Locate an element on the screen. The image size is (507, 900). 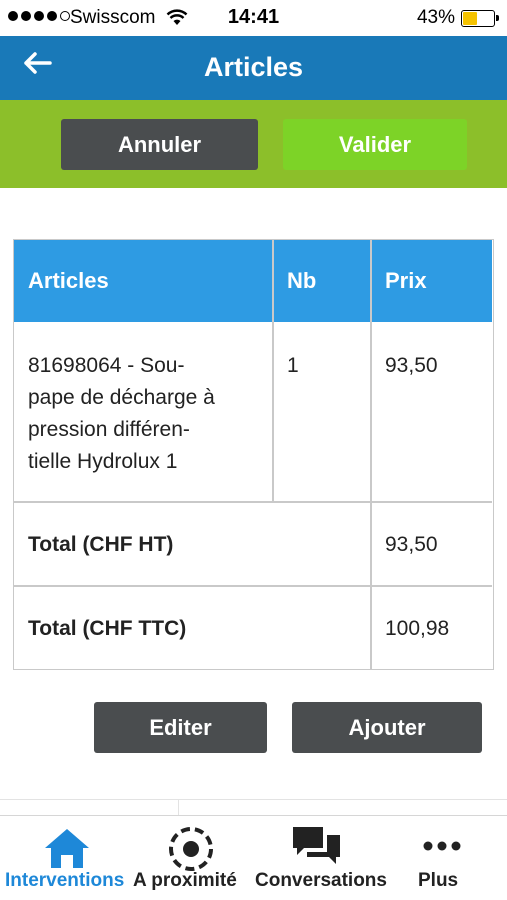
tab-conversations: Conversations is located at coordinates (332, 858).